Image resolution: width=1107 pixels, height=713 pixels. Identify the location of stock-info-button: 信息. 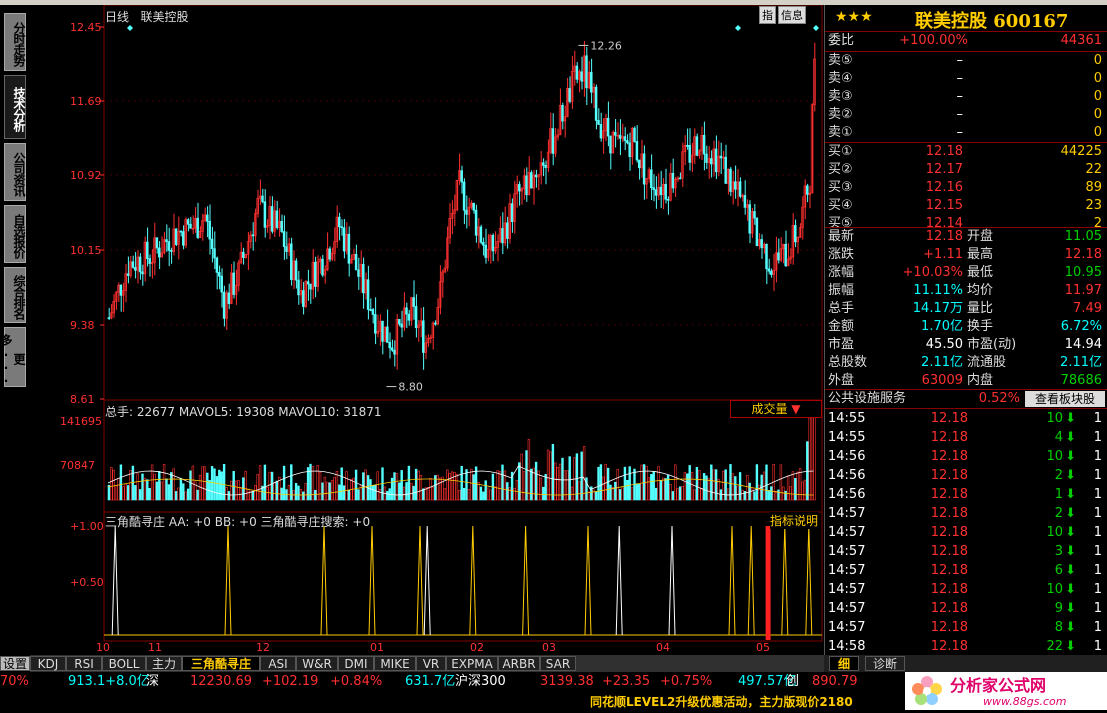
(792, 15).